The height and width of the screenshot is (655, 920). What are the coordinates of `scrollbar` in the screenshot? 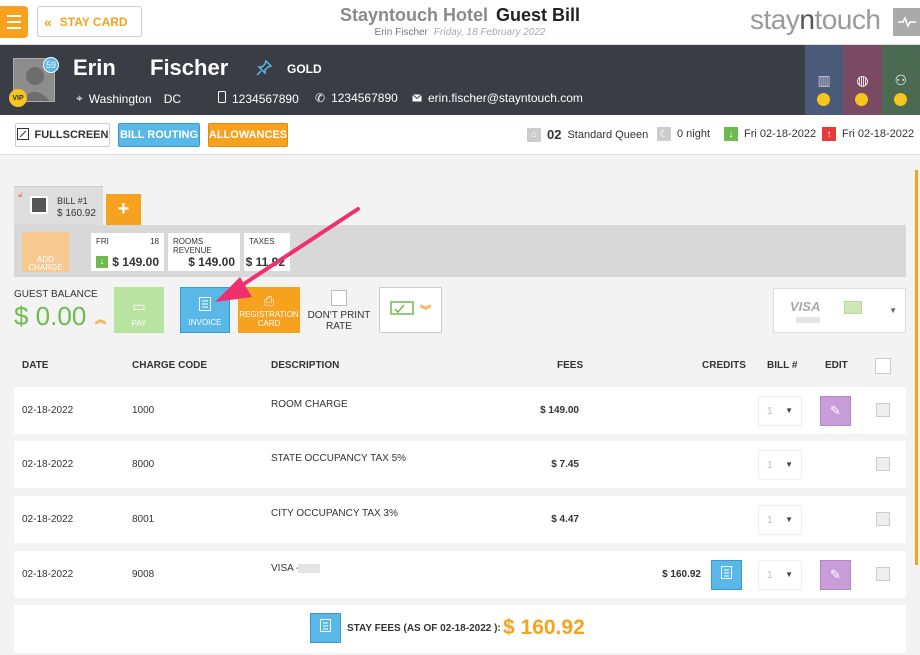 It's located at (916, 367).